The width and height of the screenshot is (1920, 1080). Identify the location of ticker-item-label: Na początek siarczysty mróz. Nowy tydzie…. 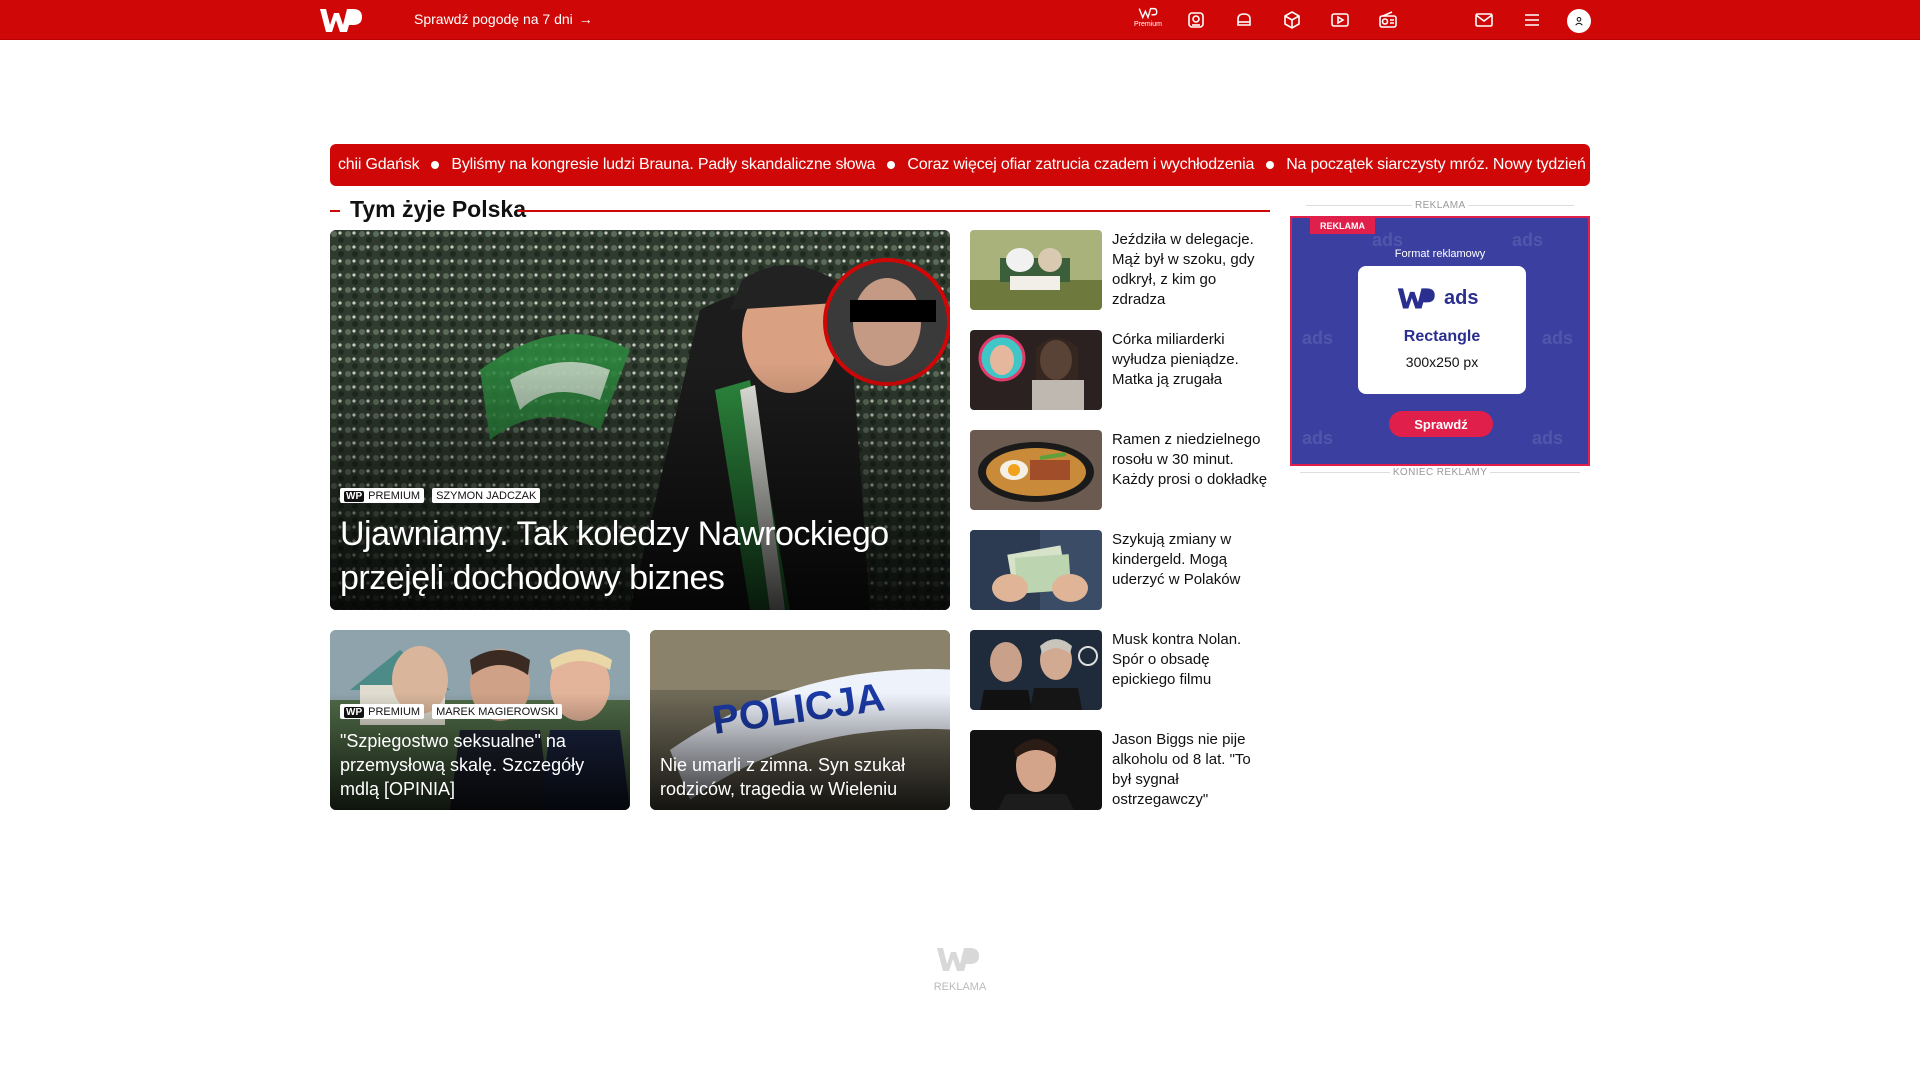
(1438, 164).